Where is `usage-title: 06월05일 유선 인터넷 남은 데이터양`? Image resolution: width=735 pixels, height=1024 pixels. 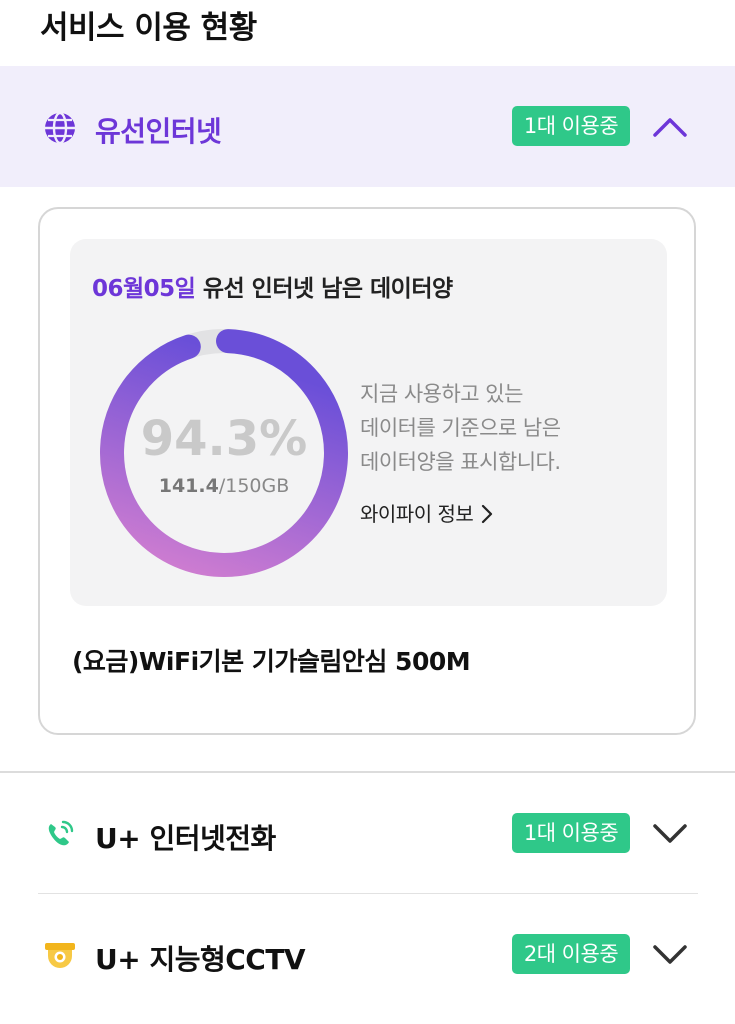
usage-title: 06월05일 유선 인터넷 남은 데이터양 is located at coordinates (272, 286).